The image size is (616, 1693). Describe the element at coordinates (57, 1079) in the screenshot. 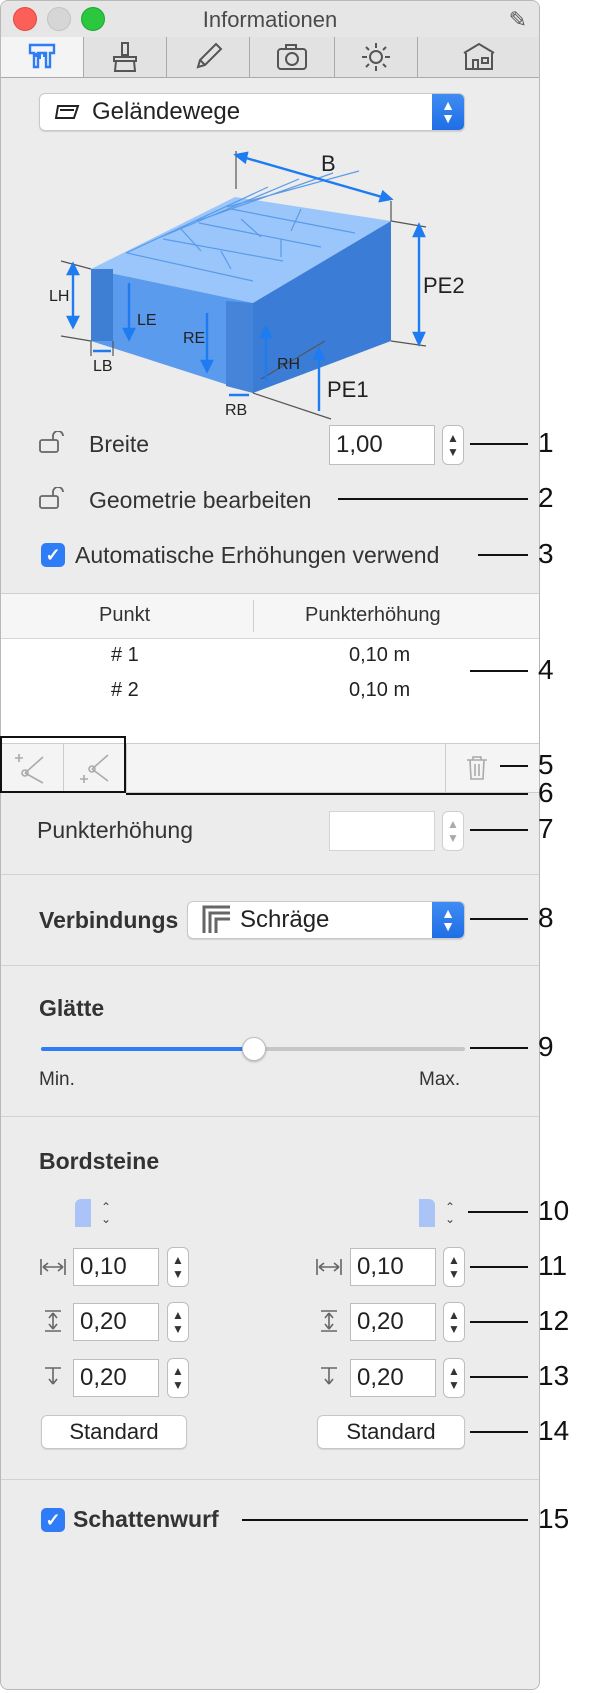

I see `smoothness-min-label: Min.` at that location.